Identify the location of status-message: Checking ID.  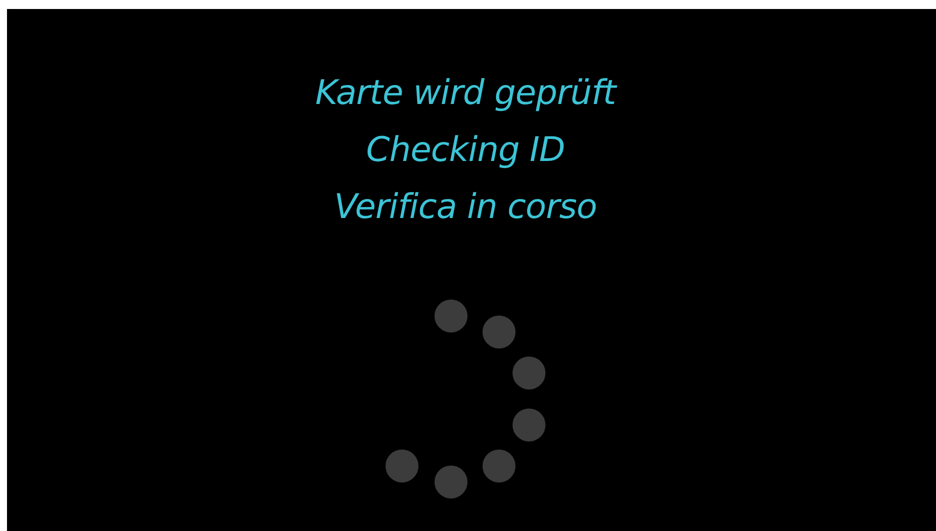
(465, 150).